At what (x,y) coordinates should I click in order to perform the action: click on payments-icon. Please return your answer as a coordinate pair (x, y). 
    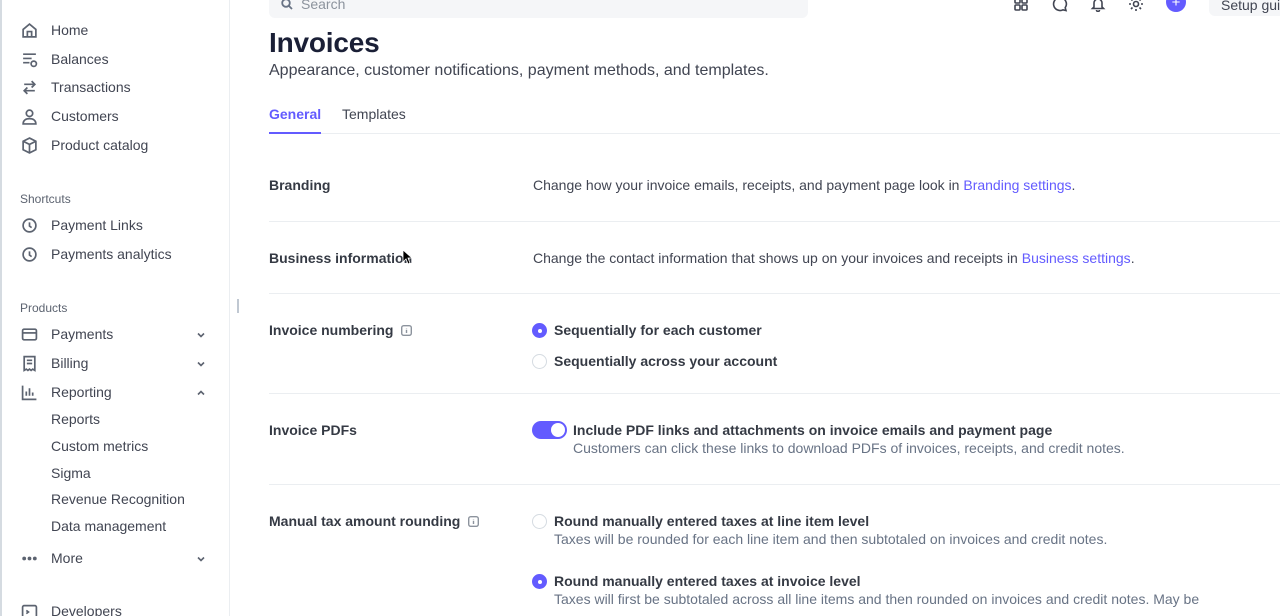
    Looking at the image, I should click on (29, 334).